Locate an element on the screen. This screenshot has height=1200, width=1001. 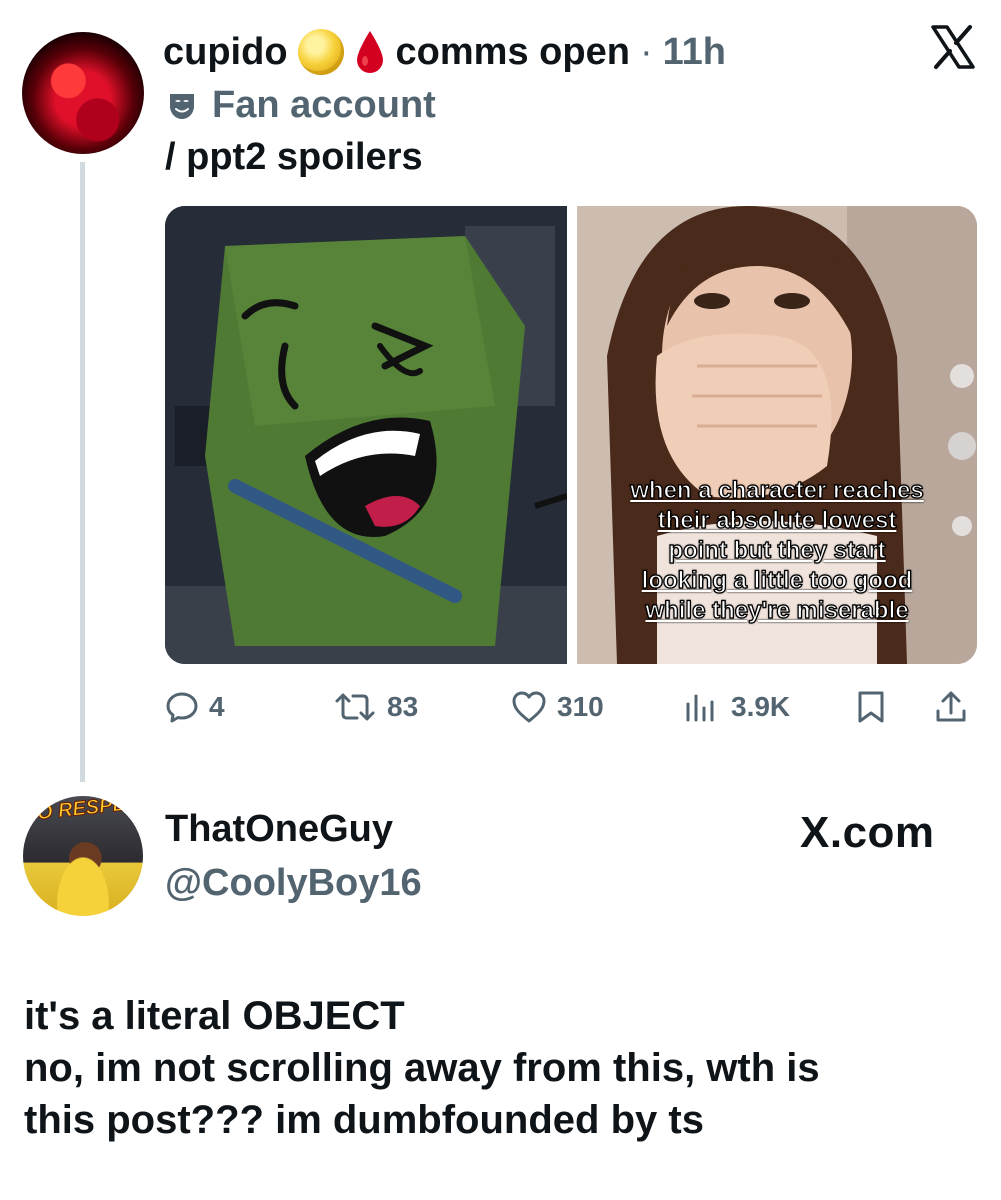
avatar is located at coordinates (83, 93).